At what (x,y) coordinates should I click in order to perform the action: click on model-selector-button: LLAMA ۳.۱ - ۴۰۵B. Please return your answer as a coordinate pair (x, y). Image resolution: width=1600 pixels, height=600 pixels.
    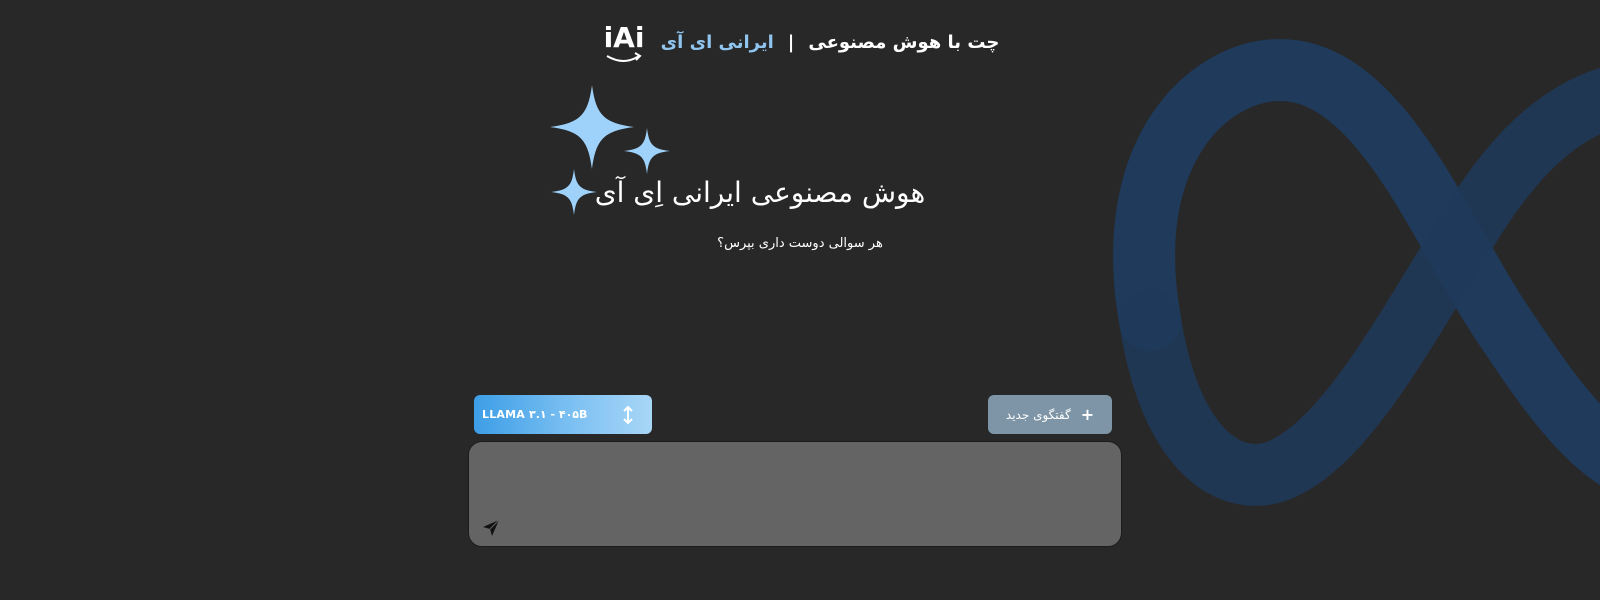
    Looking at the image, I should click on (563, 414).